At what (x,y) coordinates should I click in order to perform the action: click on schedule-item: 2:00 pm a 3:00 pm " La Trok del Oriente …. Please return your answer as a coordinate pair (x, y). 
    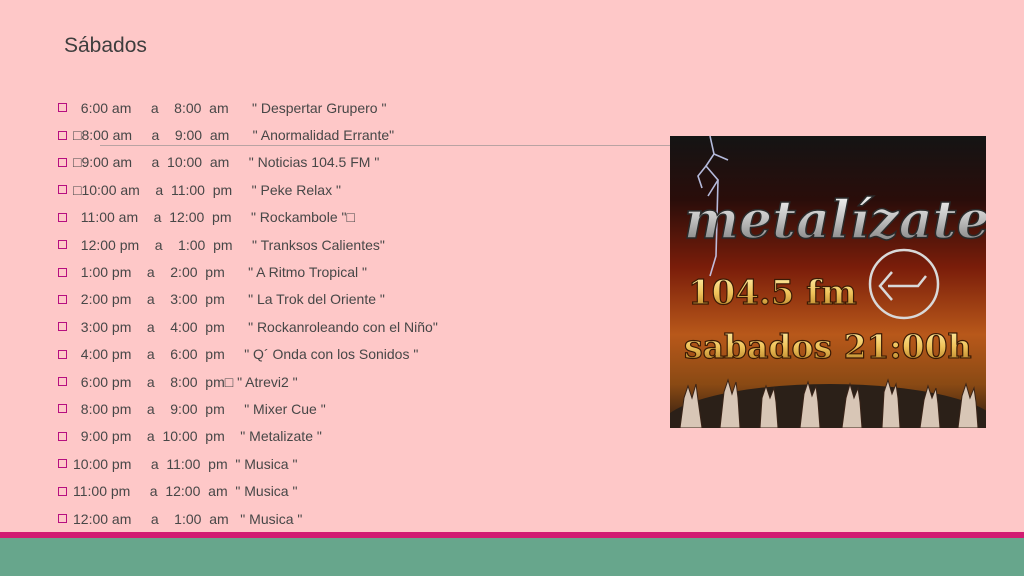
    Looking at the image, I should click on (247, 299).